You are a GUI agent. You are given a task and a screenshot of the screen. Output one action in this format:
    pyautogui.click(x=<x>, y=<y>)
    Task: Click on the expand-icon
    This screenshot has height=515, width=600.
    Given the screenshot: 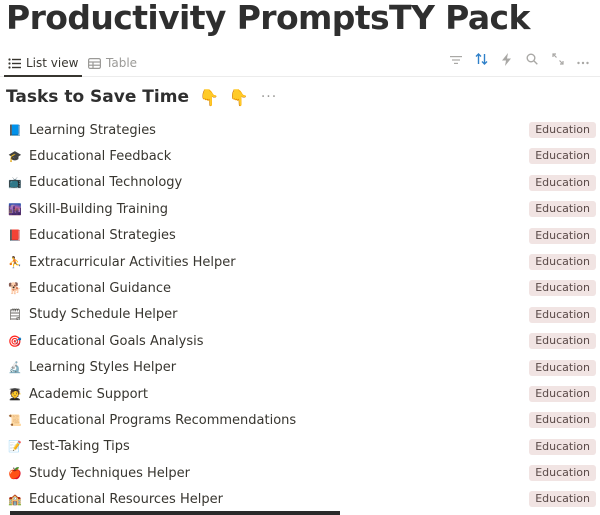 What is the action you would take?
    pyautogui.click(x=558, y=61)
    